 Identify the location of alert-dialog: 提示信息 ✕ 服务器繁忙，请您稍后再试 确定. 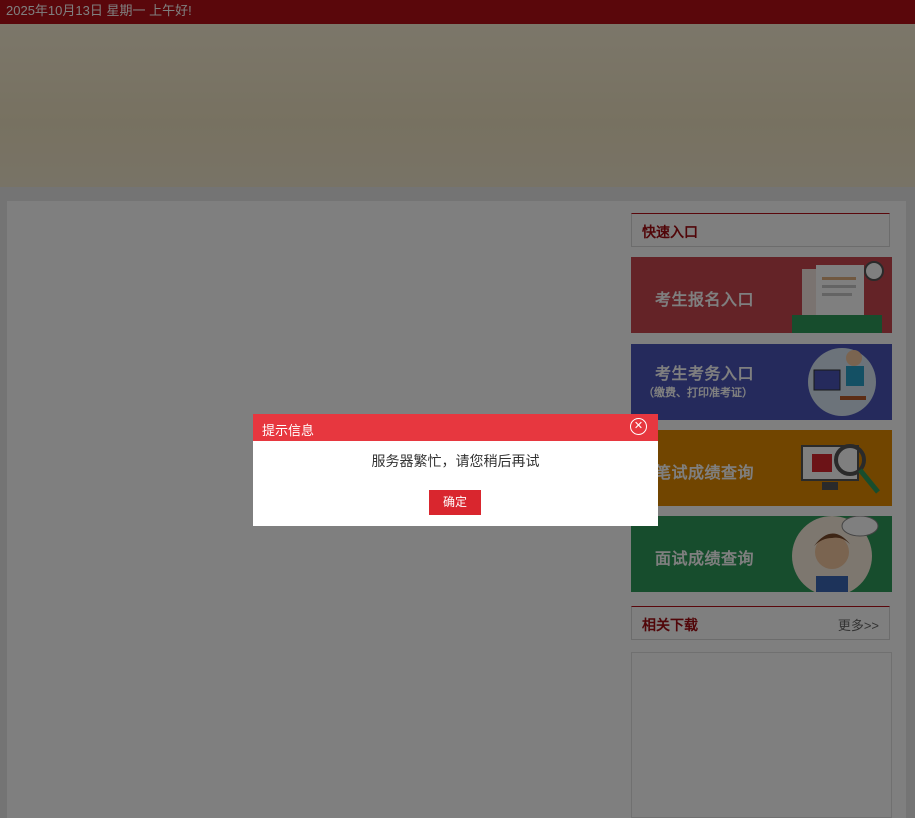
(455, 470).